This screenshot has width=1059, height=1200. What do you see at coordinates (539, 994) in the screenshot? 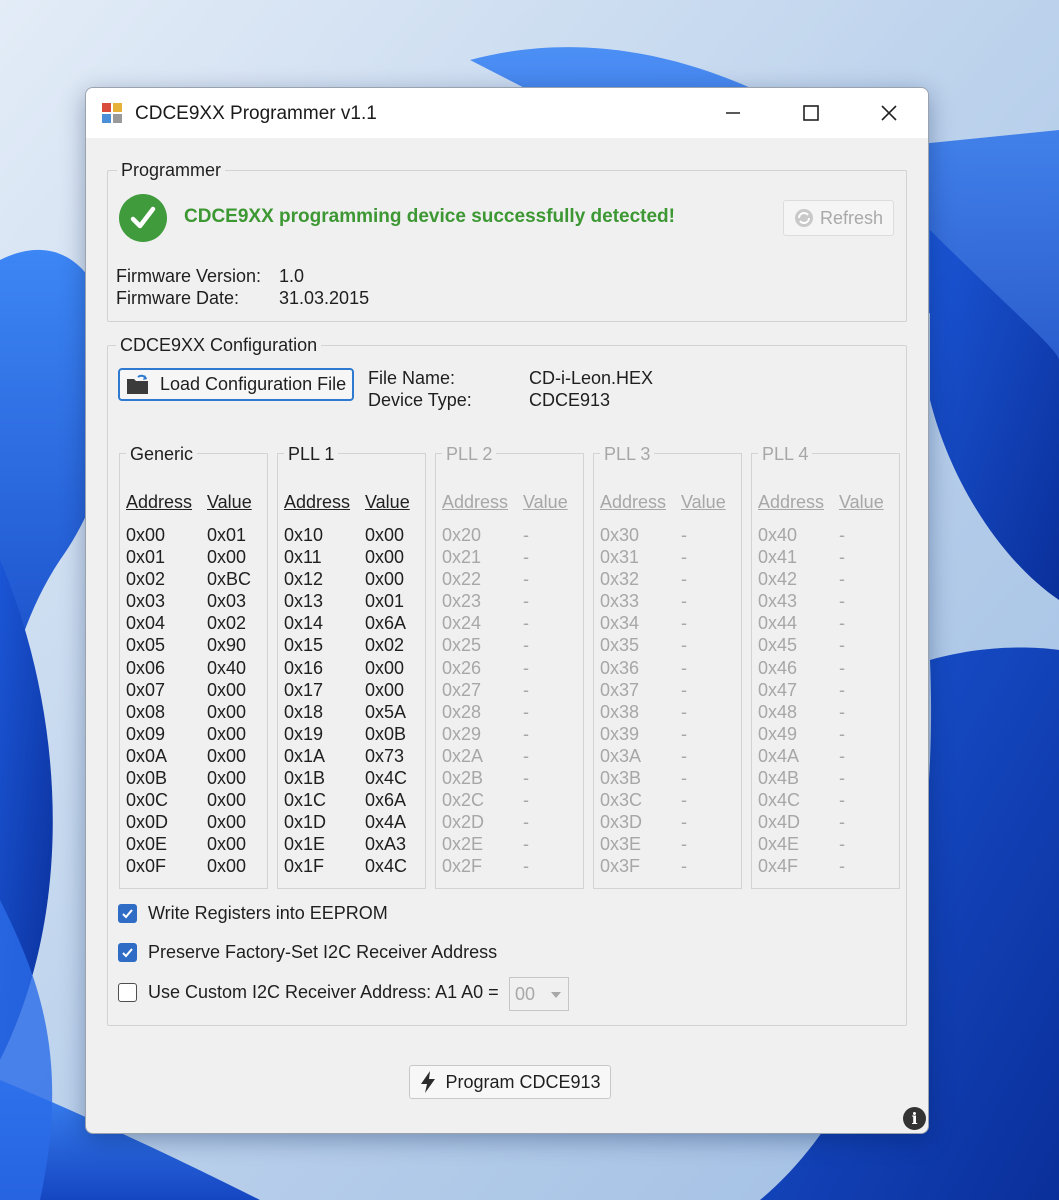
I see `address-select: 00` at bounding box center [539, 994].